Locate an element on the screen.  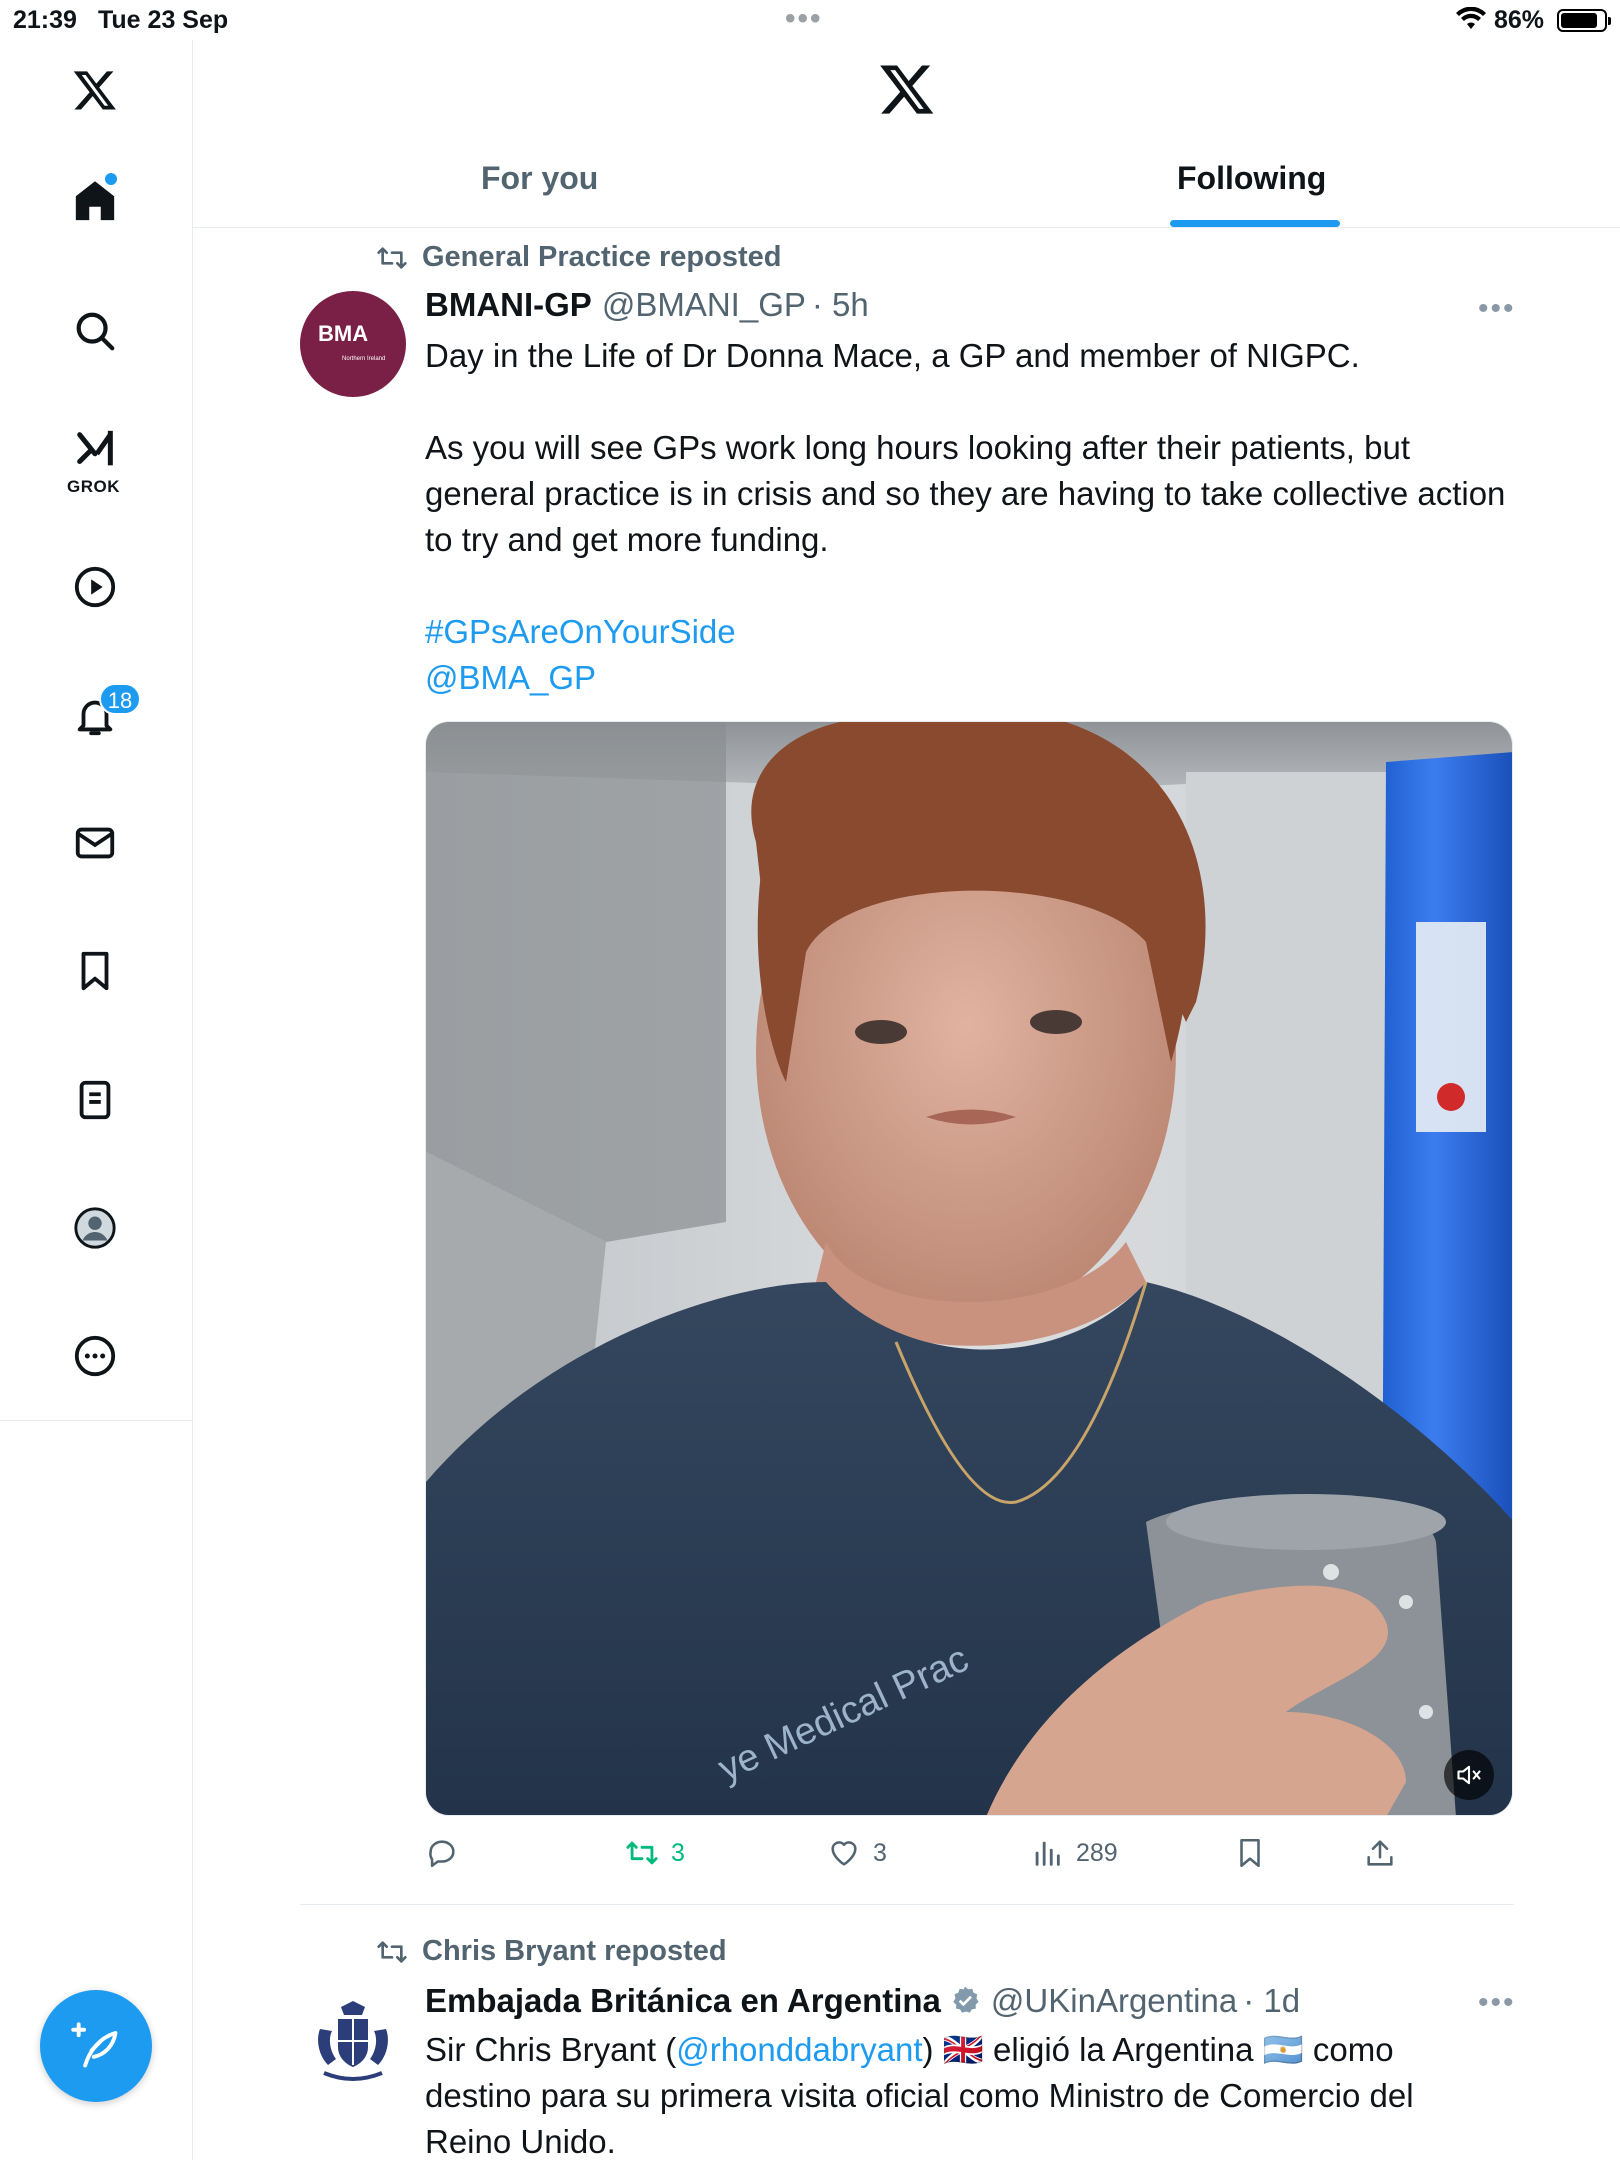
status-time: 21:39 is located at coordinates (45, 20).